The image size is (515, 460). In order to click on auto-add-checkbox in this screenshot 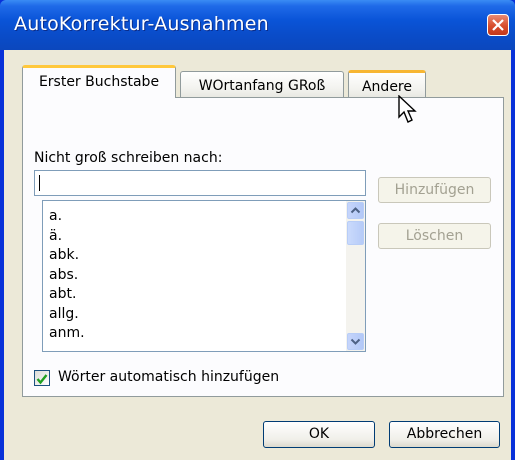, I will do `click(42, 378)`.